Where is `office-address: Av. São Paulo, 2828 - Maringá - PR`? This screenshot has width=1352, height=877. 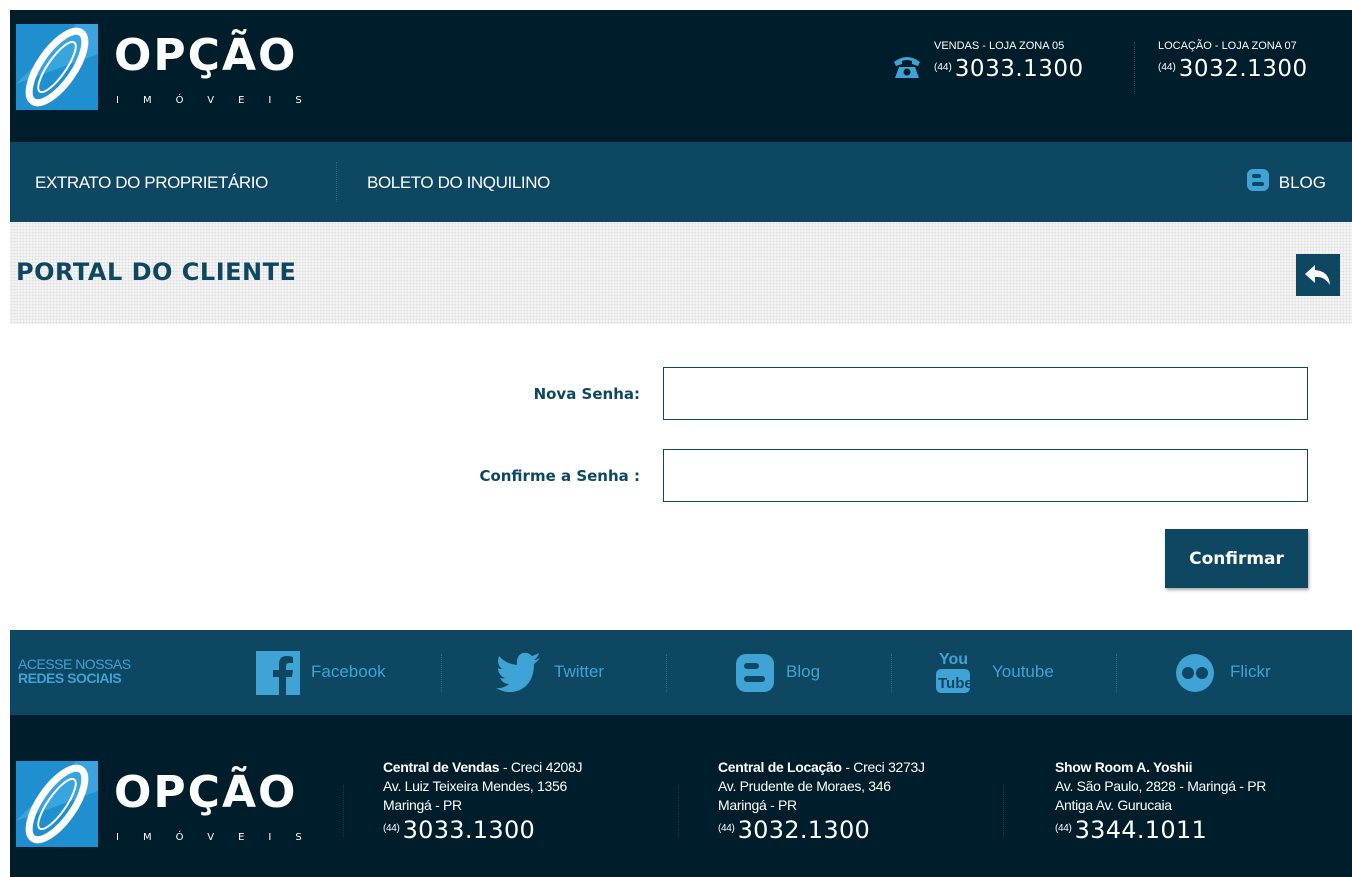 office-address: Av. São Paulo, 2828 - Maringá - PR is located at coordinates (1161, 786).